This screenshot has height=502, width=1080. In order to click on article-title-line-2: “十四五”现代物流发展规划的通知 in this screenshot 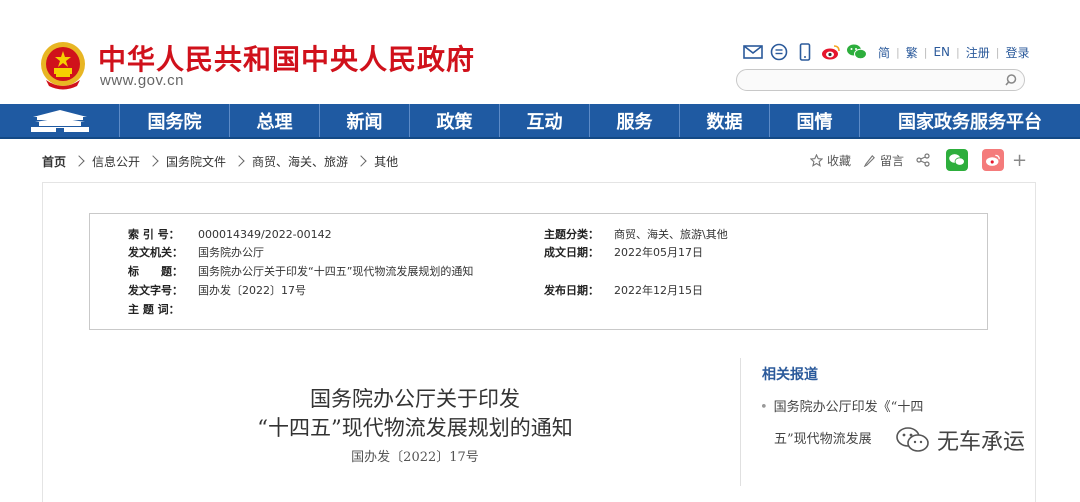, I will do `click(415, 428)`.